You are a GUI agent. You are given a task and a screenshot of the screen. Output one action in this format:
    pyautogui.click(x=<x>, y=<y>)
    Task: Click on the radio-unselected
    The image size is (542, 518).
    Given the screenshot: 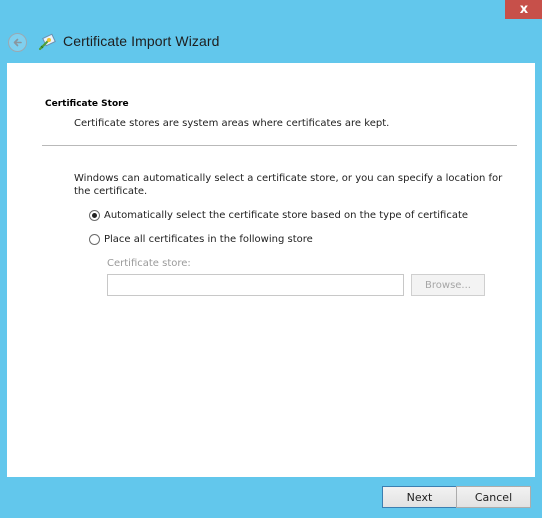 What is the action you would take?
    pyautogui.click(x=94, y=239)
    